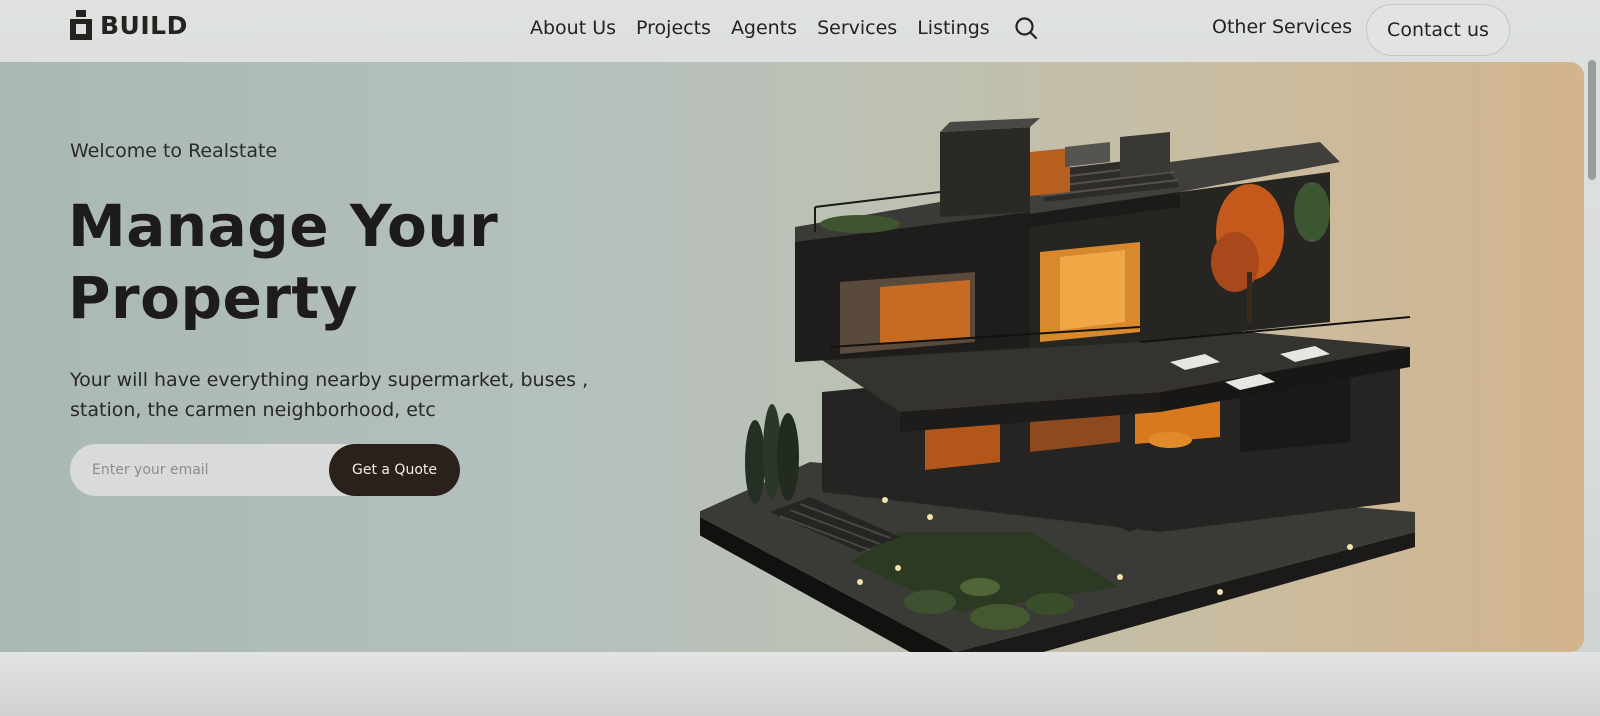  What do you see at coordinates (283, 262) in the screenshot?
I see `hero-headline: Manage Your Property` at bounding box center [283, 262].